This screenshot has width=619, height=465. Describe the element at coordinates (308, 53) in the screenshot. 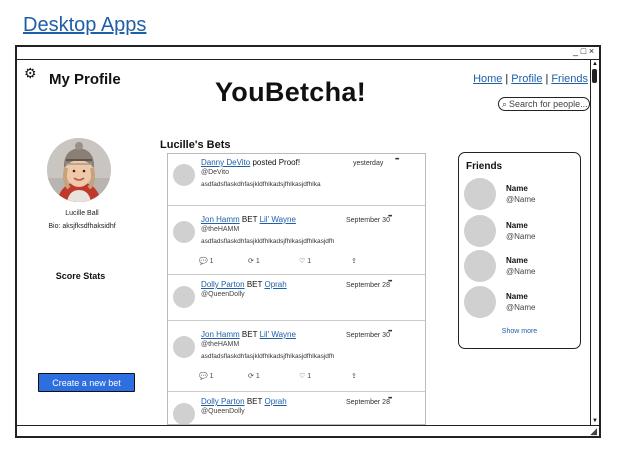

I see `window-titlebar: _ □ ×` at that location.